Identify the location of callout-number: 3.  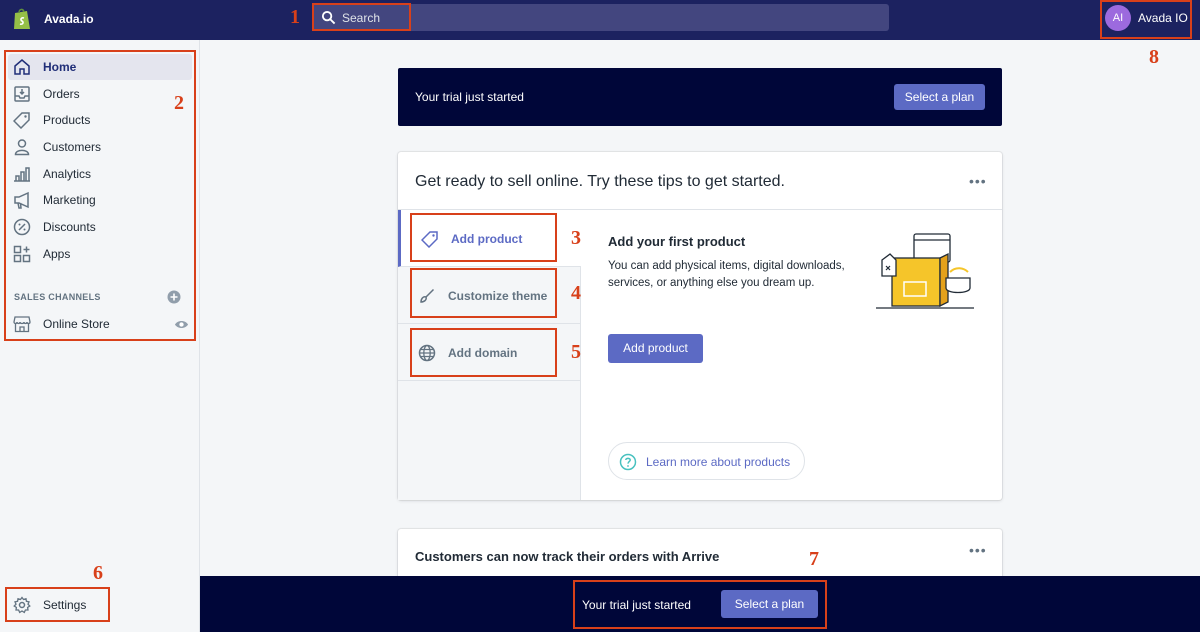
(576, 238).